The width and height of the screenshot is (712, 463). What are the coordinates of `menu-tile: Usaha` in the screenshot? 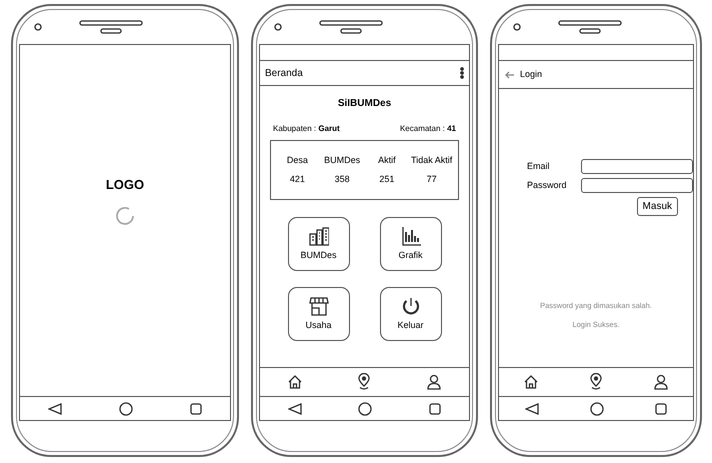 It's located at (319, 314).